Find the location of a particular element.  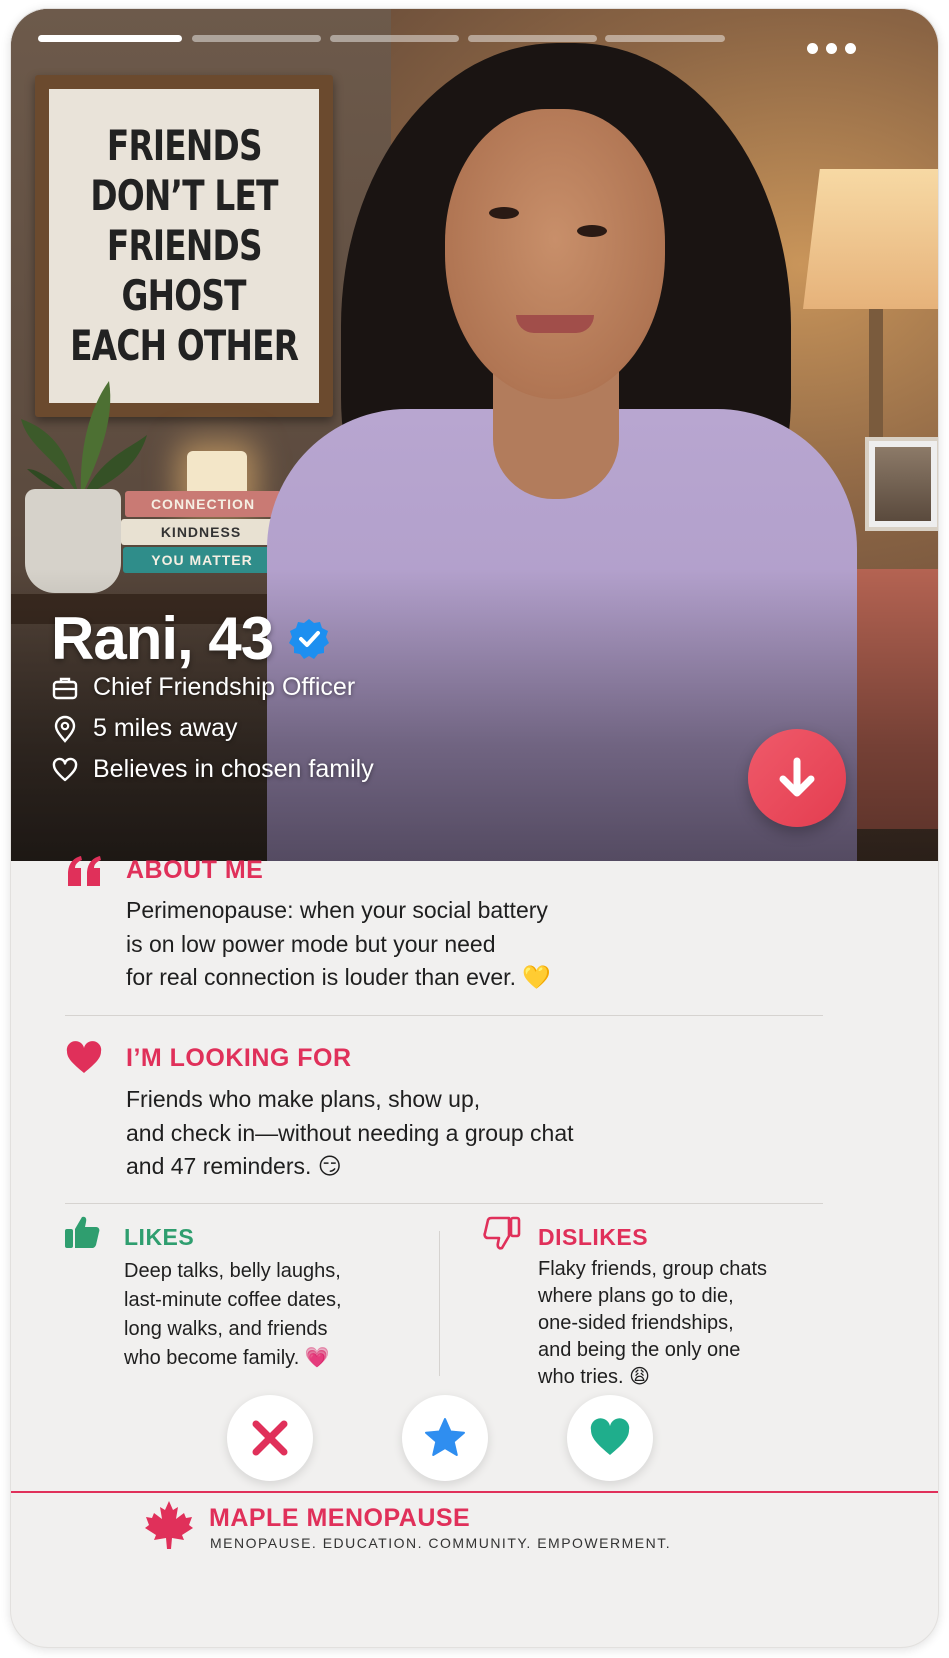

super-like-button is located at coordinates (445, 1438).